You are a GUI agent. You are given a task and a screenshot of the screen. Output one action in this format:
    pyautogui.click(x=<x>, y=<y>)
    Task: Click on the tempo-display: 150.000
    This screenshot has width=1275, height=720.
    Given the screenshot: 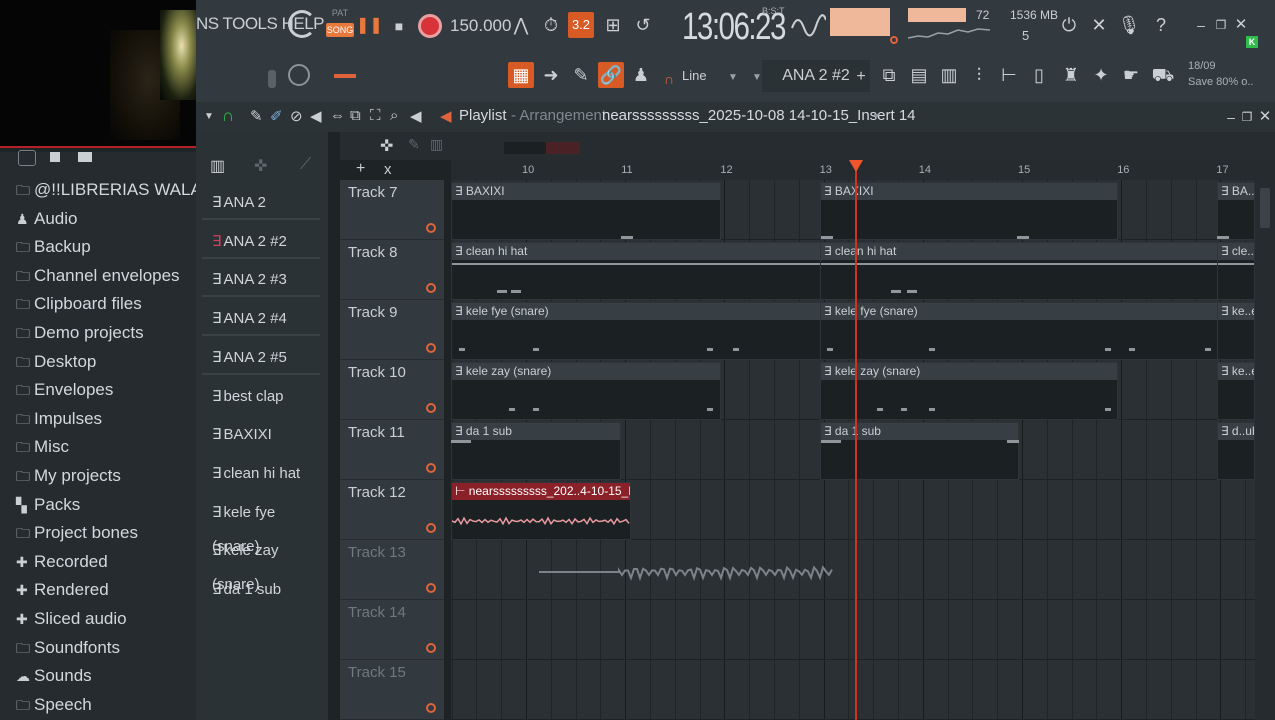 What is the action you would take?
    pyautogui.click(x=480, y=26)
    